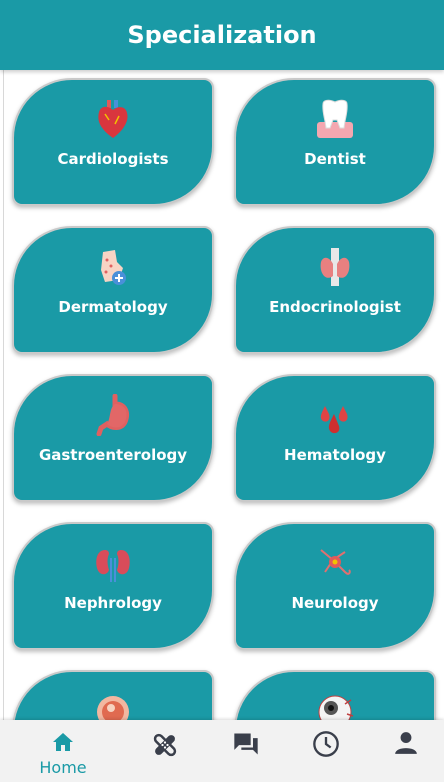 This screenshot has height=782, width=444. What do you see at coordinates (335, 118) in the screenshot?
I see `tooth-icon` at bounding box center [335, 118].